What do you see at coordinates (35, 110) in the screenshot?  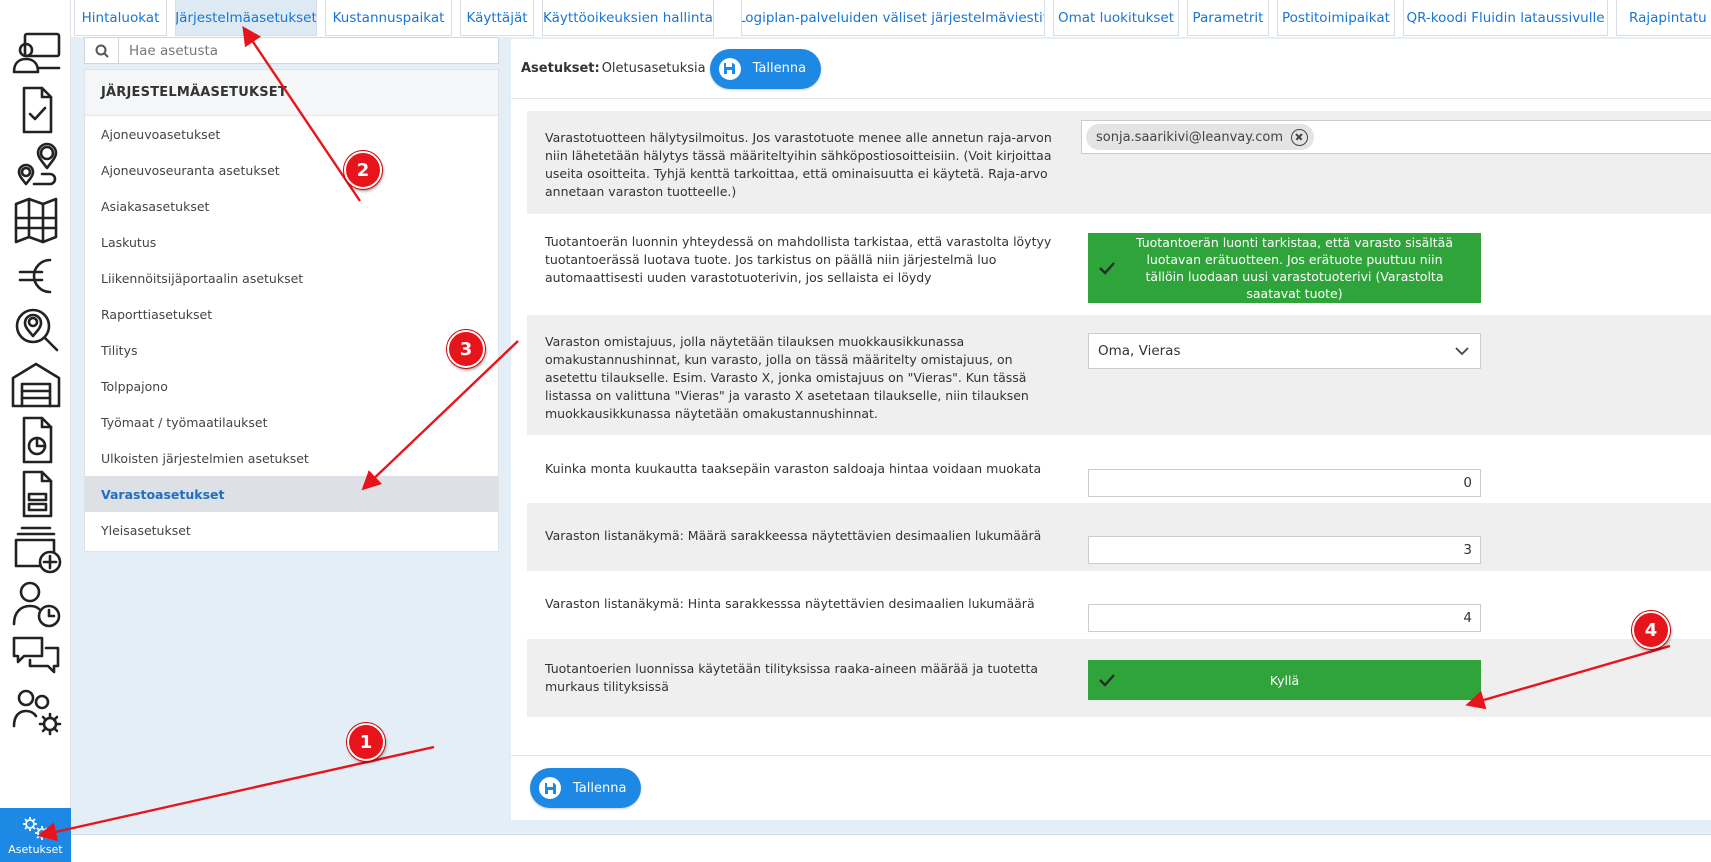 I see `checklist-document-icon` at bounding box center [35, 110].